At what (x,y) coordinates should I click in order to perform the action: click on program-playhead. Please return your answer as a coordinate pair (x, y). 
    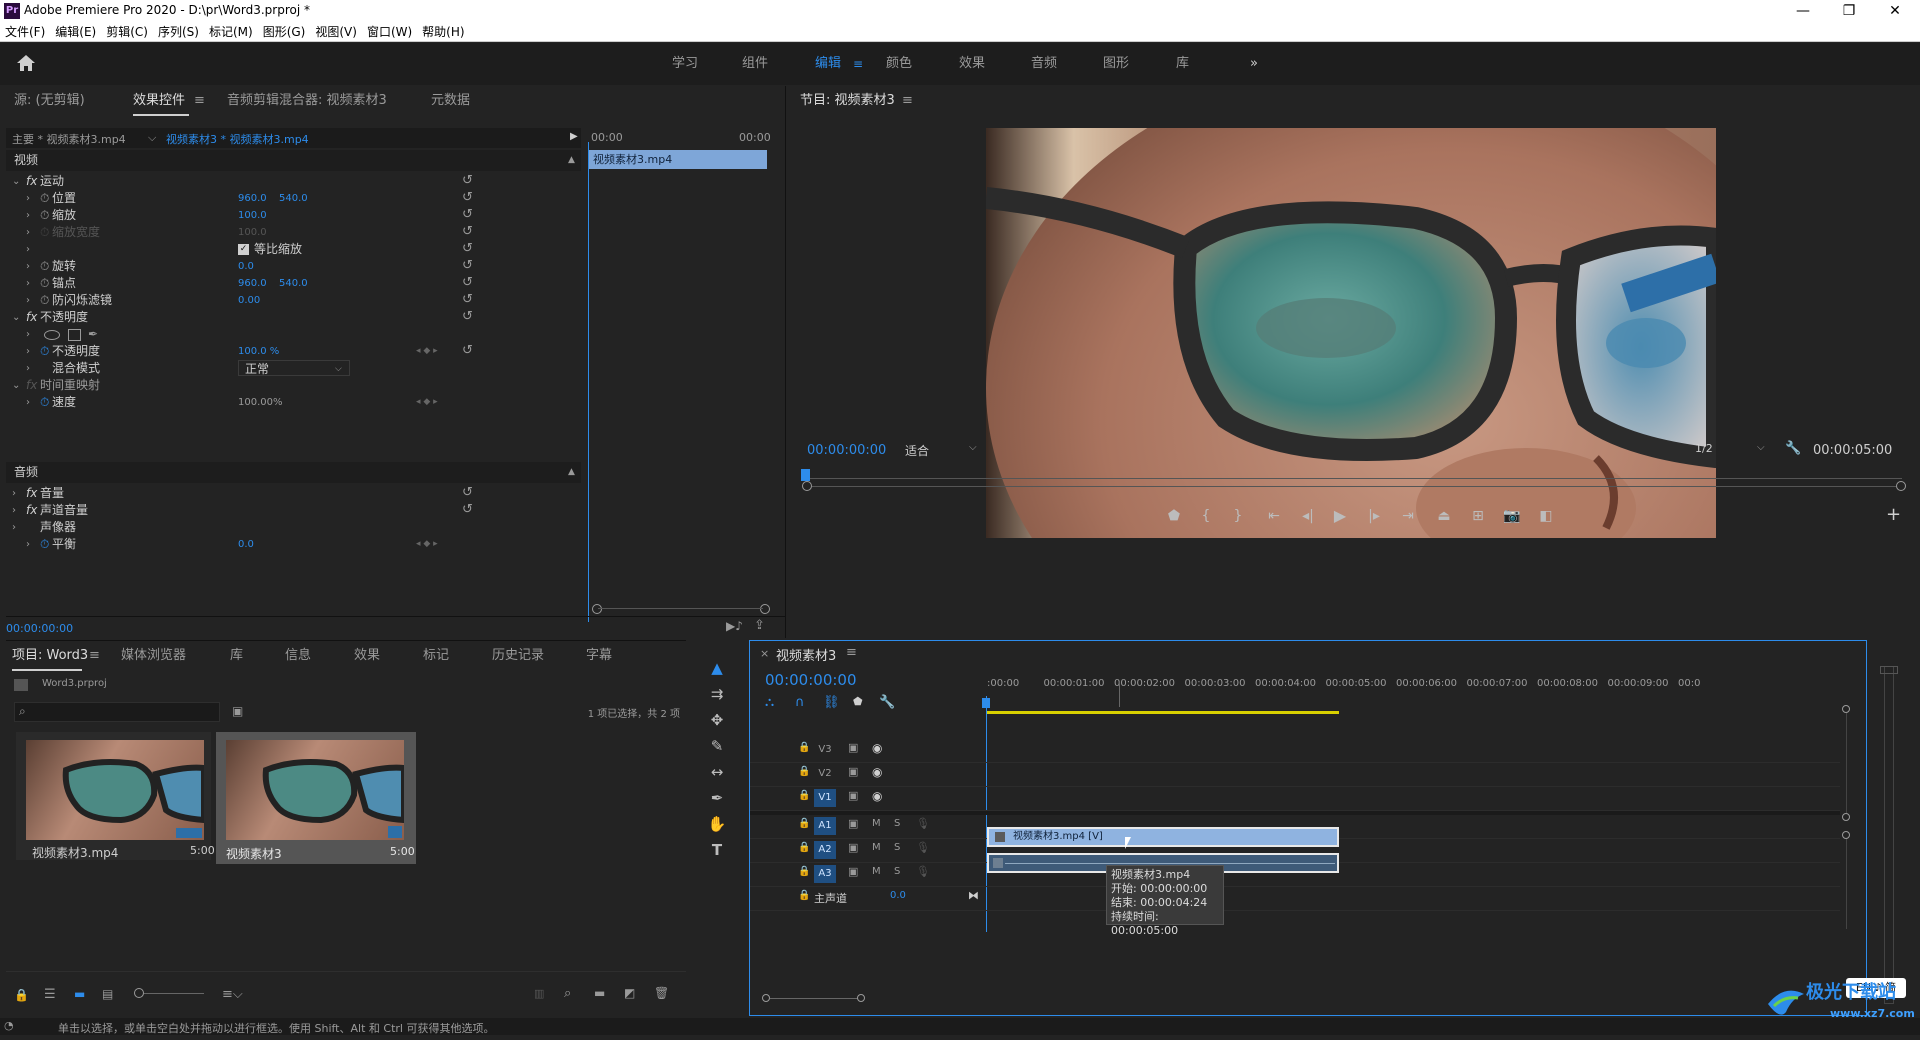
    Looking at the image, I should click on (805, 475).